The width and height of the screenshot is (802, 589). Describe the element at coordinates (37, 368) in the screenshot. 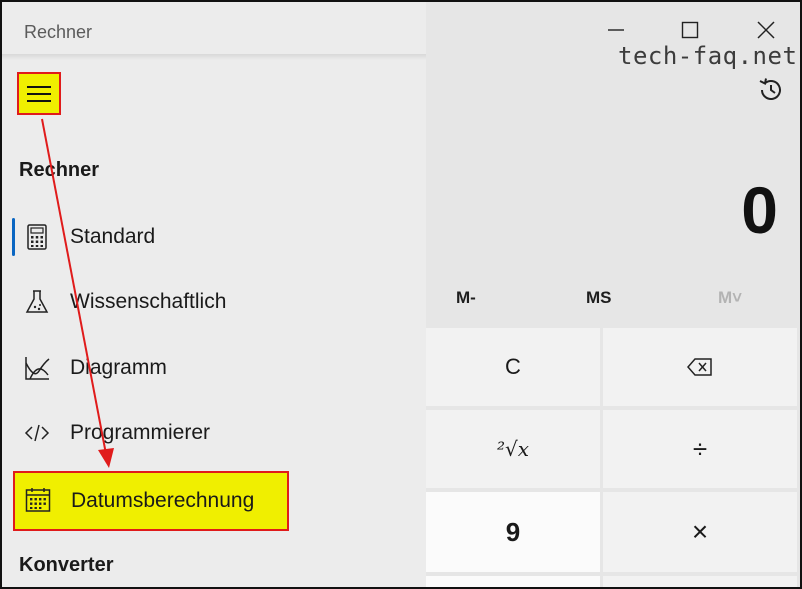

I see `graph-icon` at that location.